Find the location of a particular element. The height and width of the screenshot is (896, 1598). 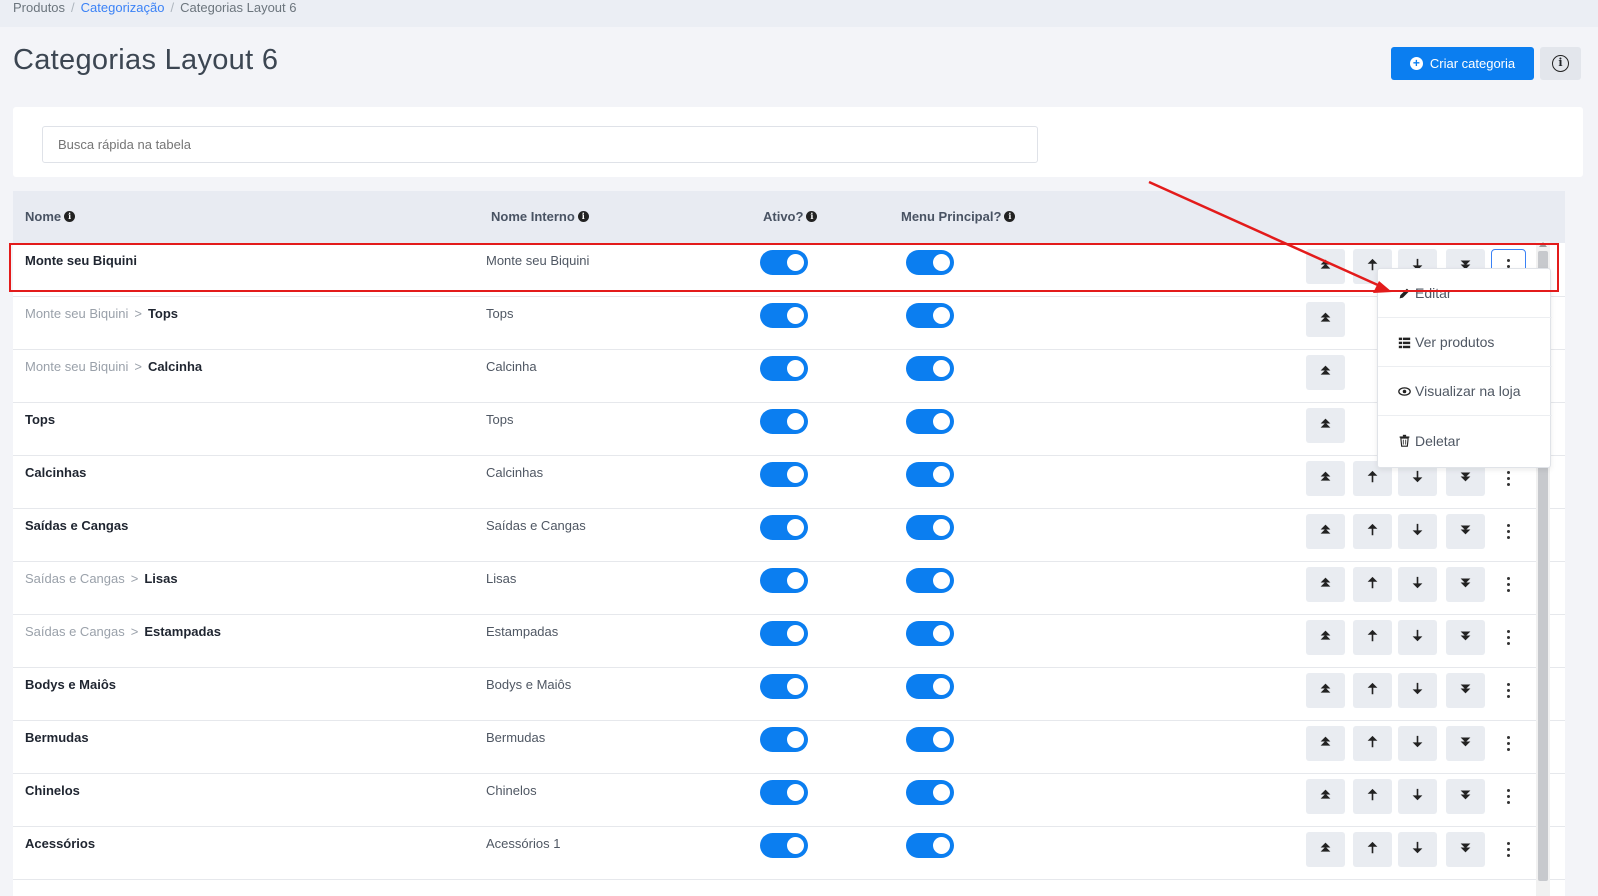

search-input is located at coordinates (540, 144).